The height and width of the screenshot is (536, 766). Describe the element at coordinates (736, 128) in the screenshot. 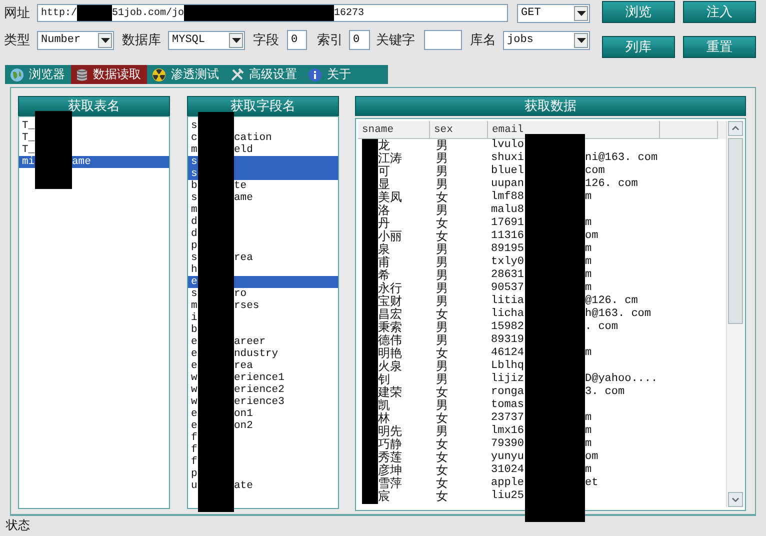

I see `scroll-up-icon` at that location.